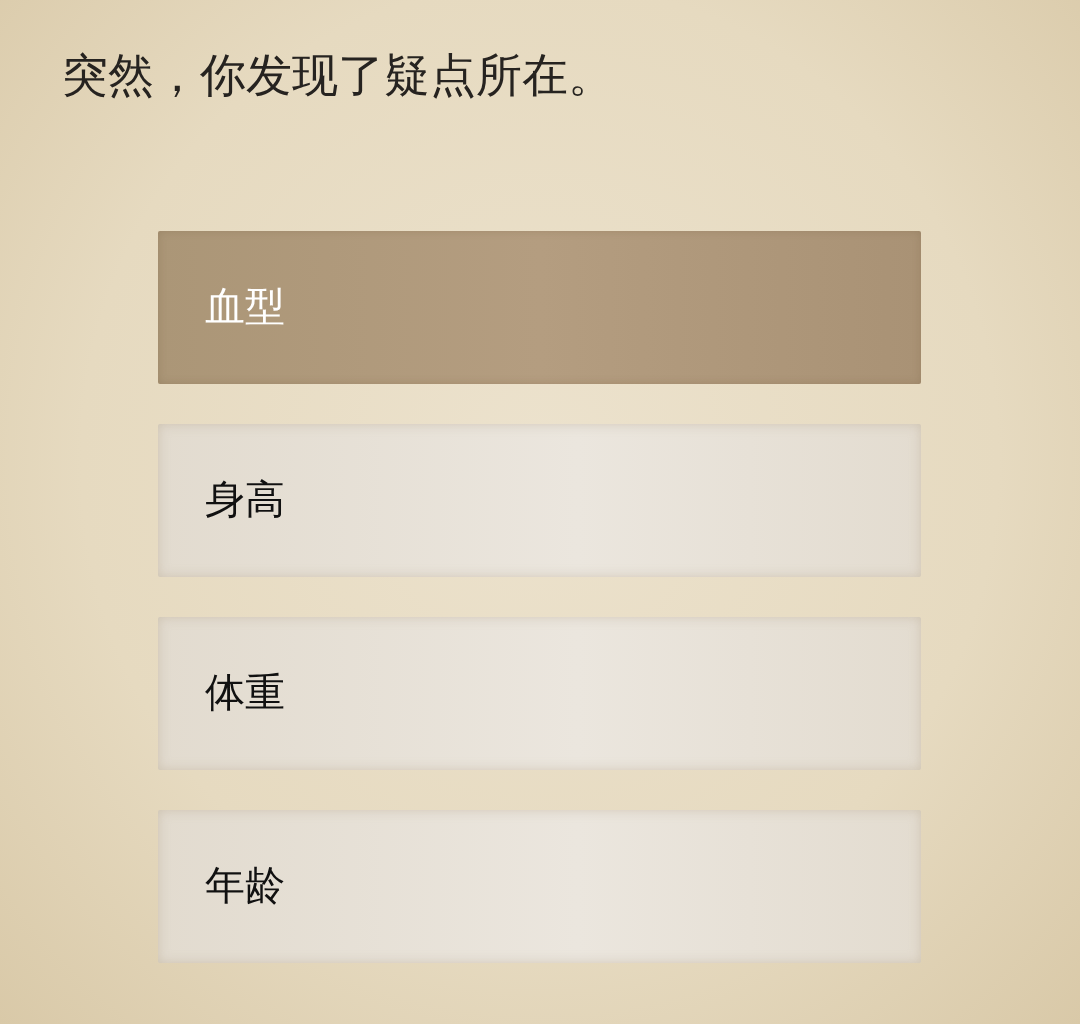  Describe the element at coordinates (539, 501) in the screenshot. I see `answer-option: 身高` at that location.